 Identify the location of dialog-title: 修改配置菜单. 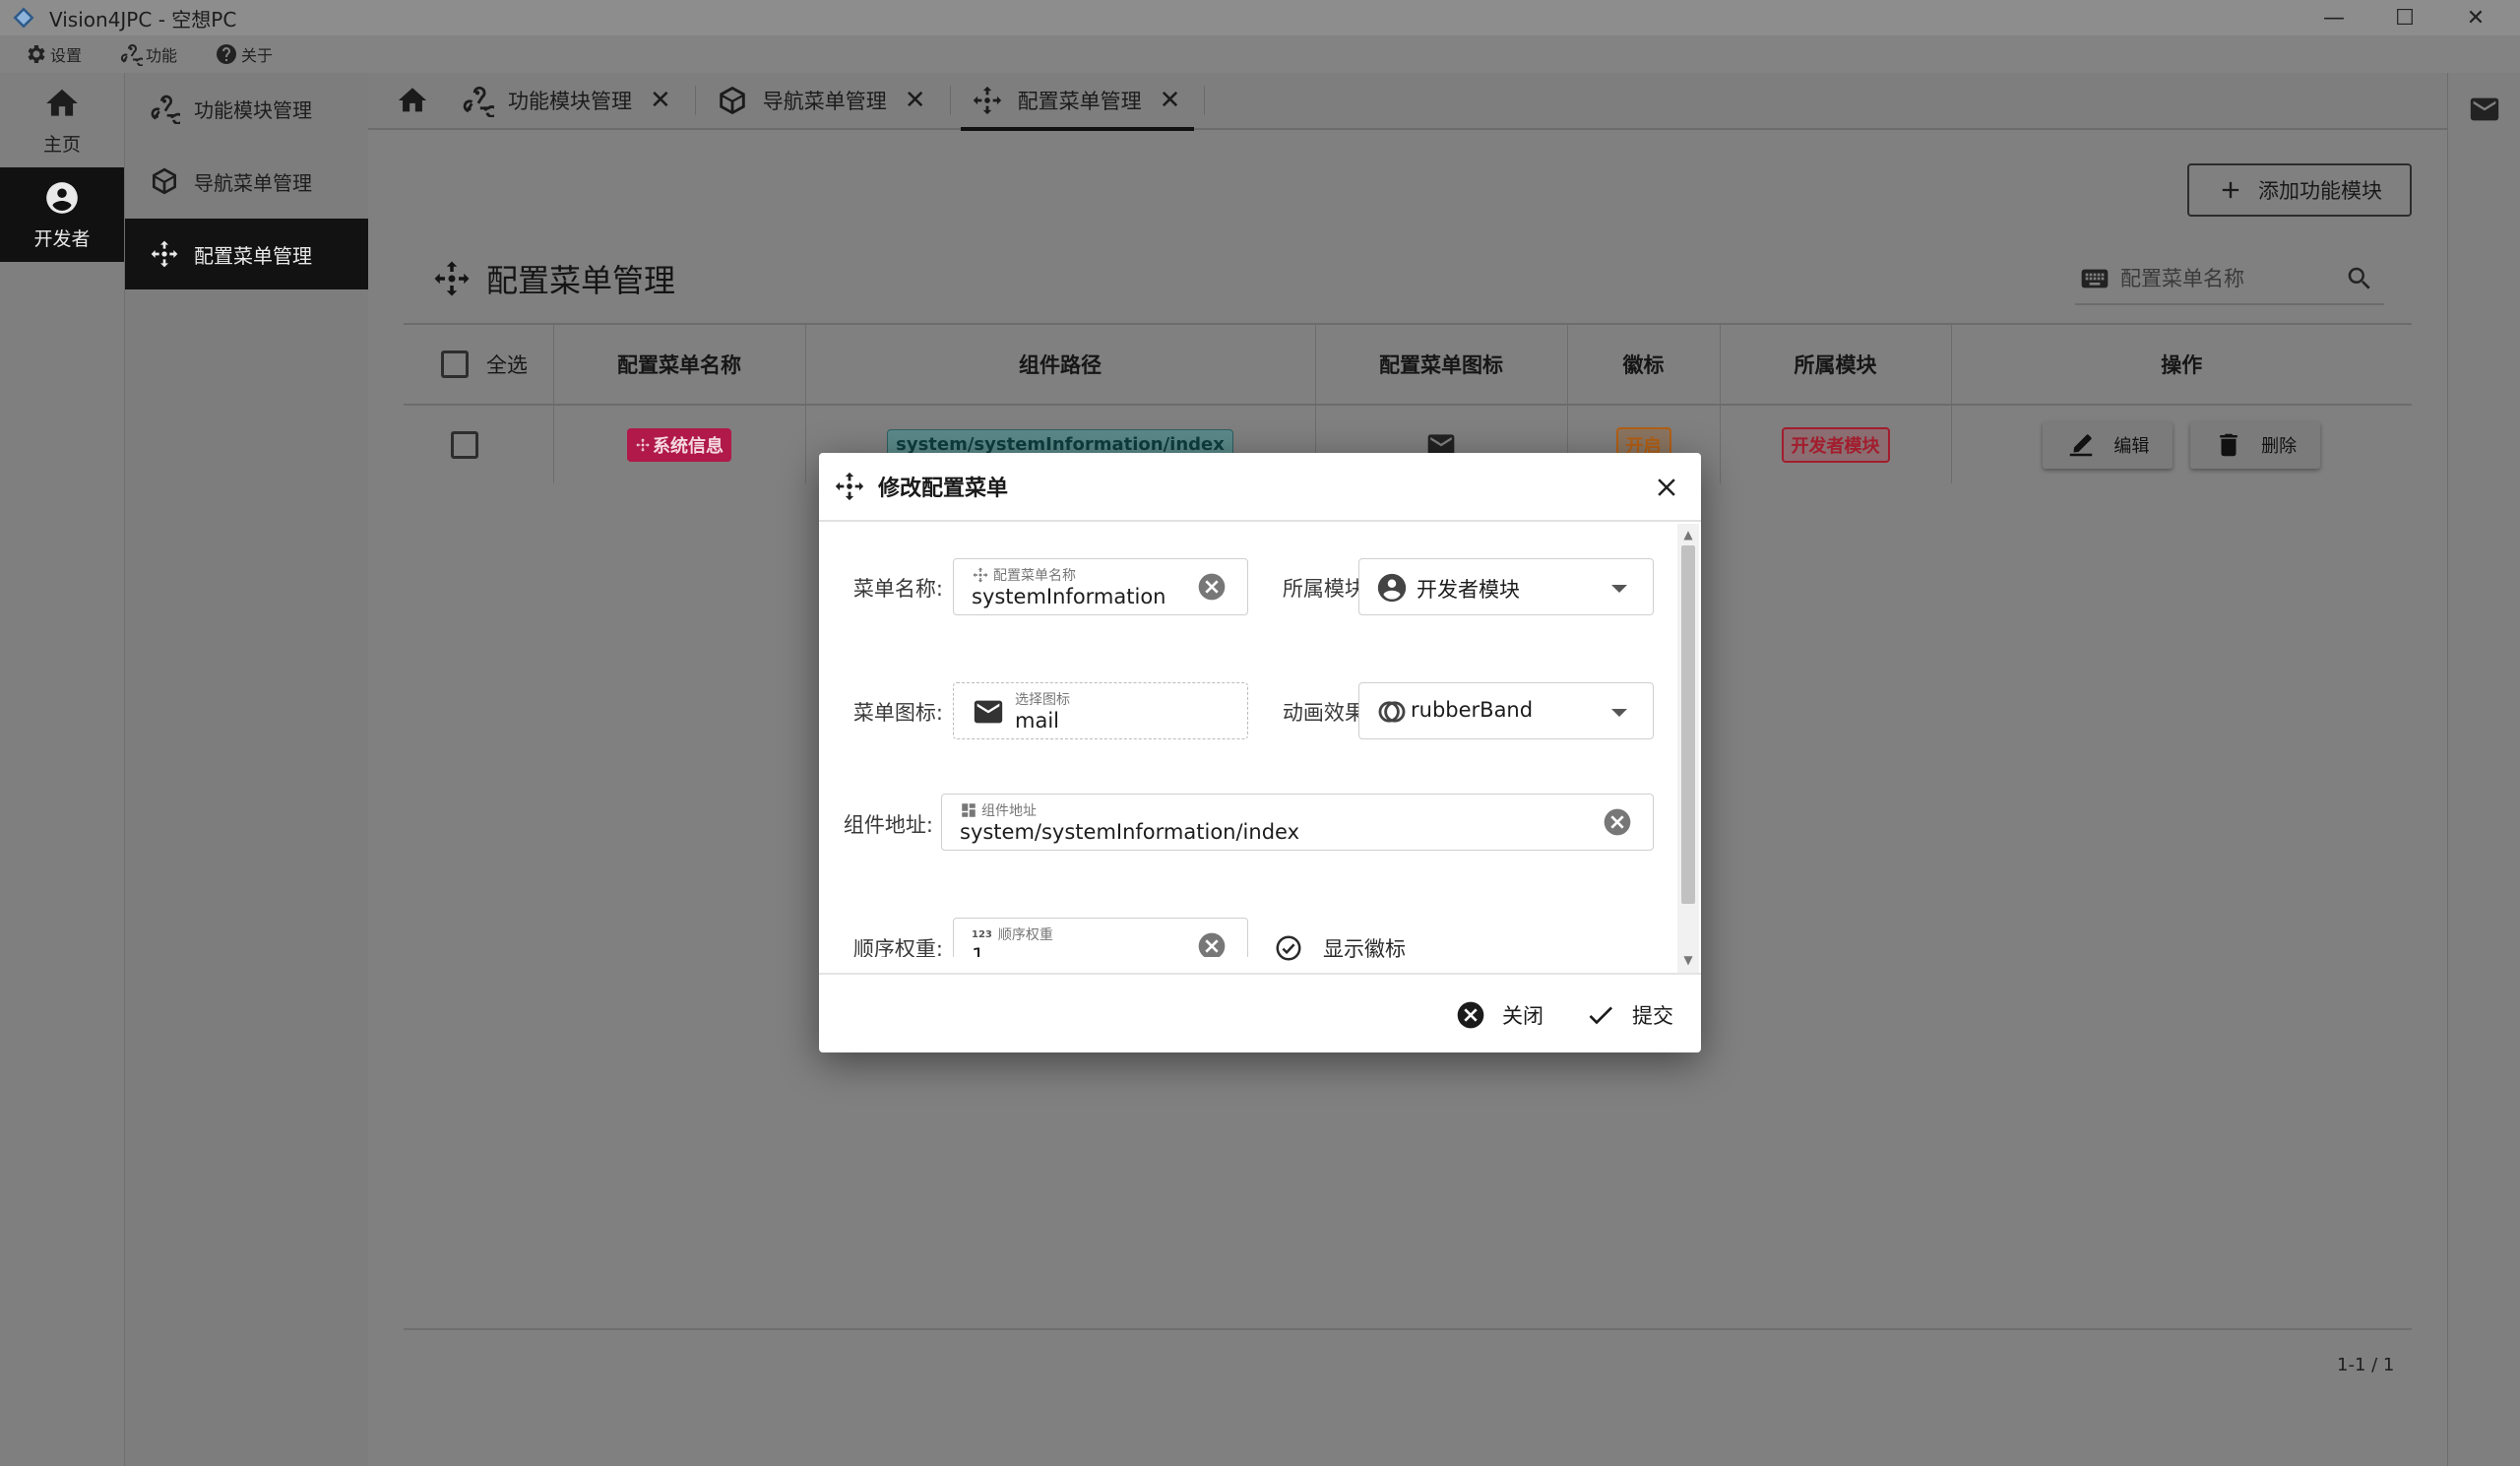
(943, 489).